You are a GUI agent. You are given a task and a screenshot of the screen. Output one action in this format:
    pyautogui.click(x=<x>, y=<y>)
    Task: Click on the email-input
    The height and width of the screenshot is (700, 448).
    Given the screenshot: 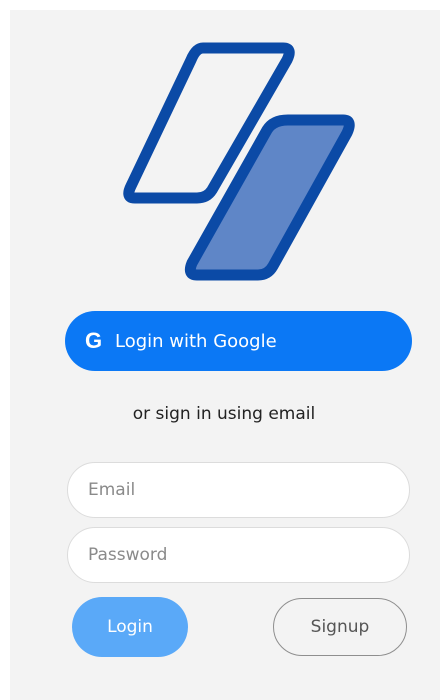 What is the action you would take?
    pyautogui.click(x=238, y=490)
    